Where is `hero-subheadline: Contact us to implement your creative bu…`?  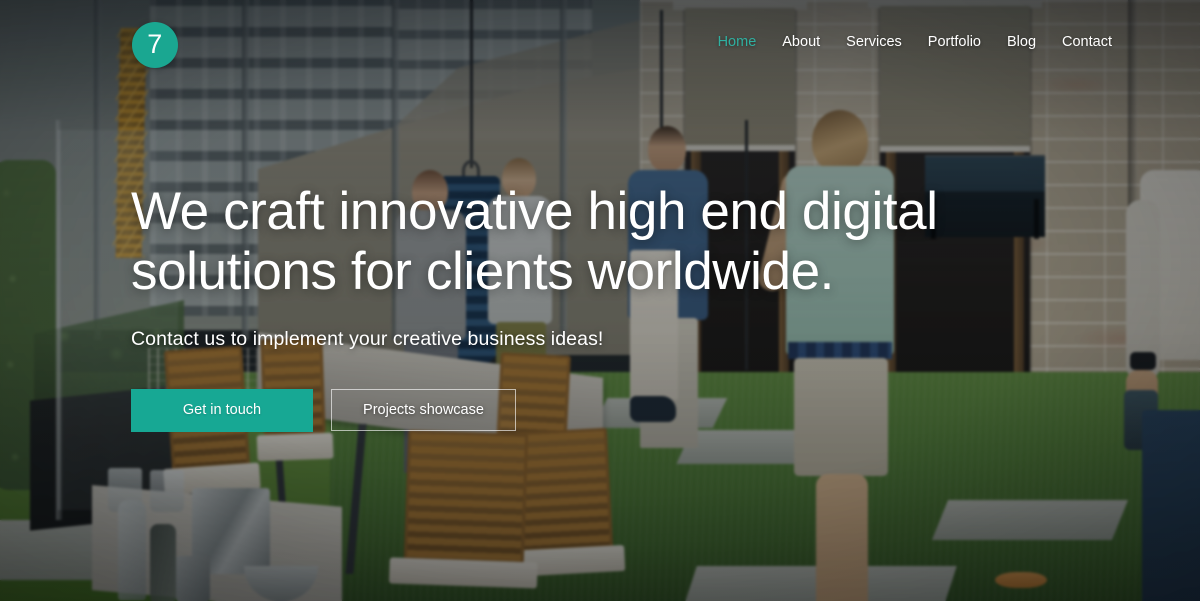
hero-subheadline: Contact us to implement your creative bu… is located at coordinates (367, 338).